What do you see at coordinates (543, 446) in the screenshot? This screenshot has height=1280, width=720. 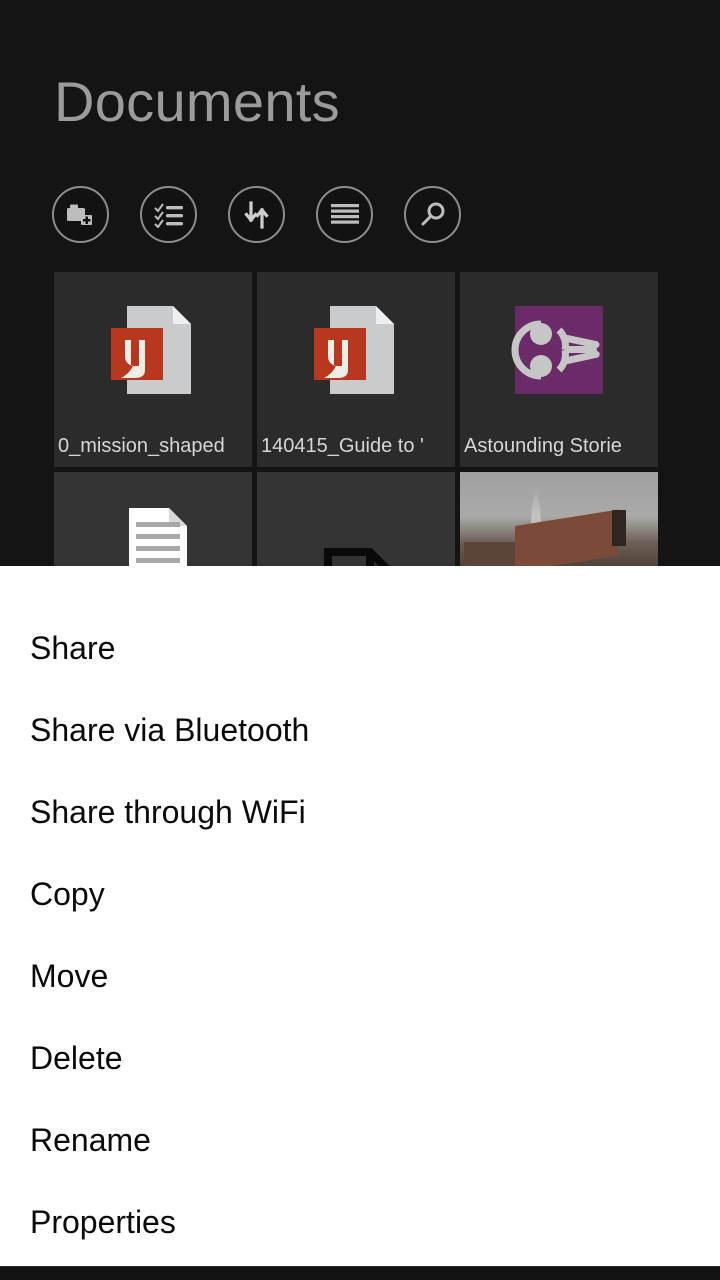 I see `file-name: Astounding Storie` at bounding box center [543, 446].